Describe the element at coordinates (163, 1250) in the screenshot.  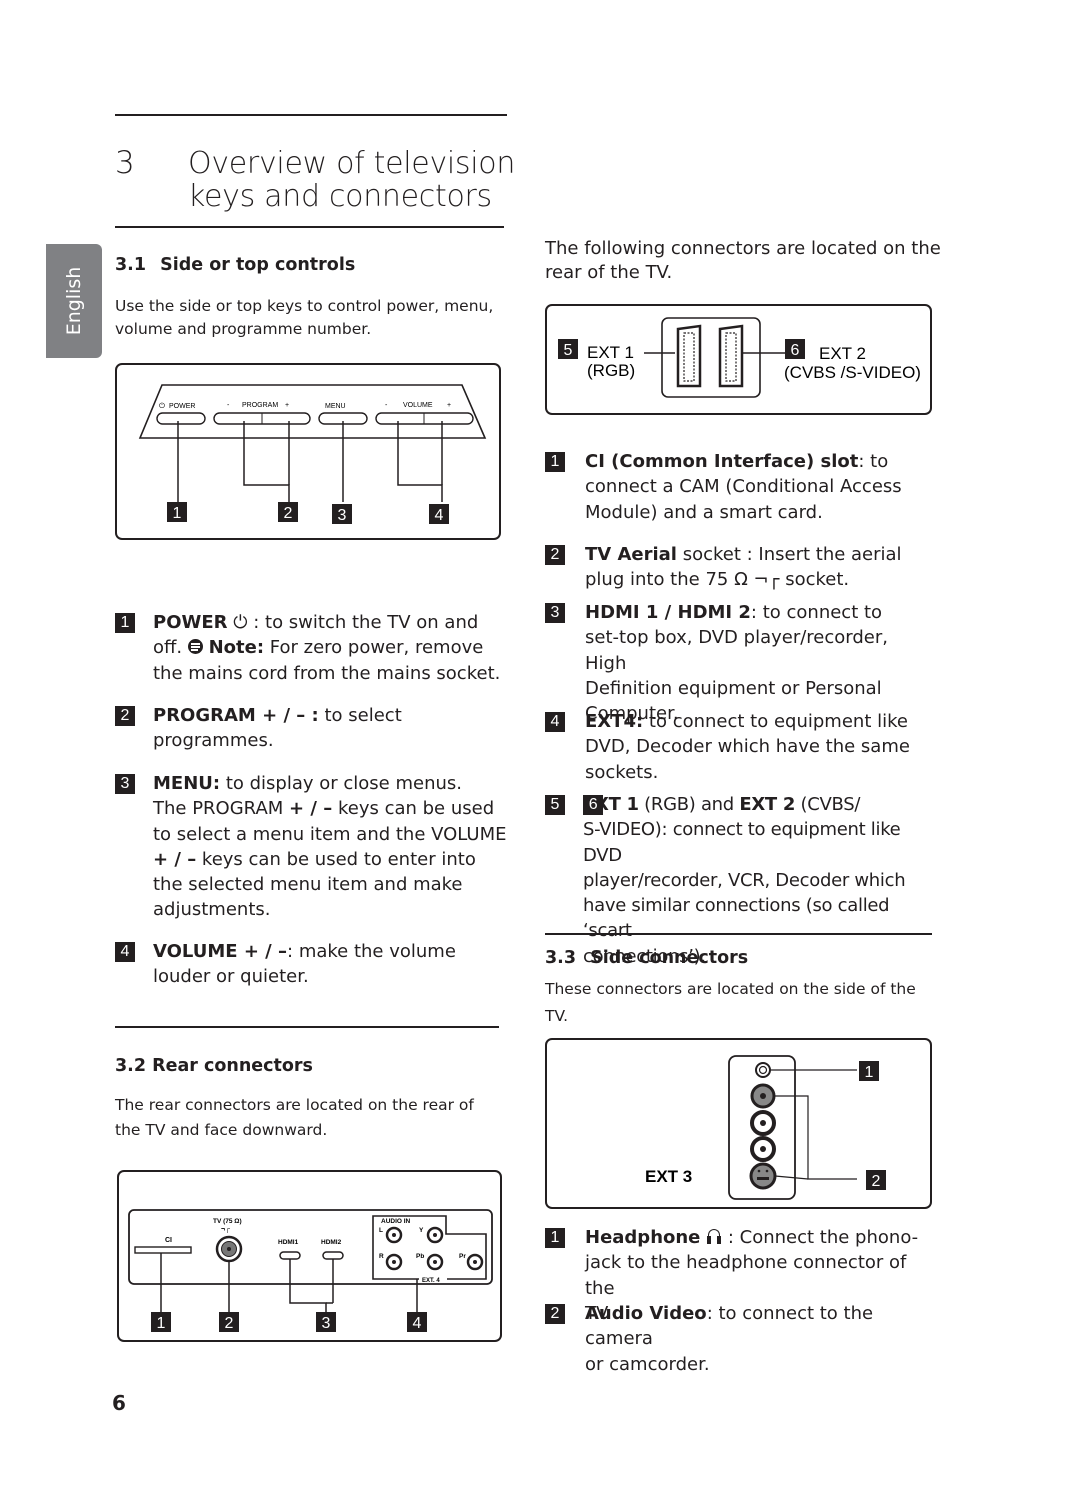
I see `ci-slot` at that location.